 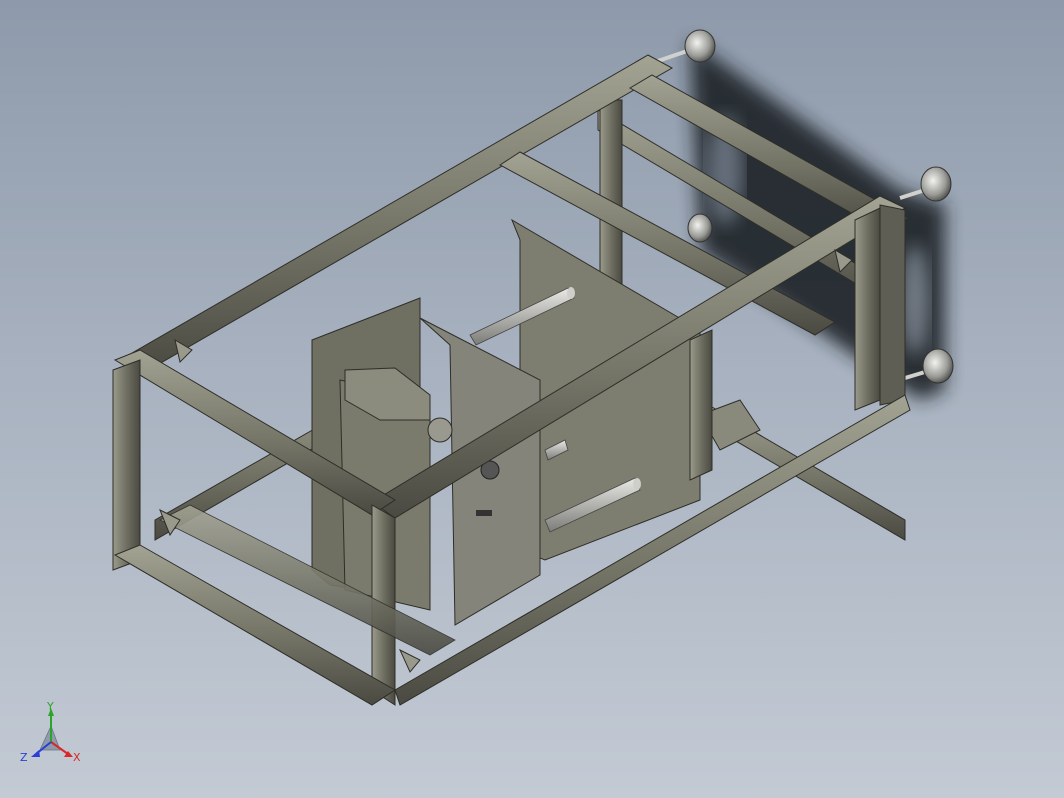 What do you see at coordinates (35, 753) in the screenshot?
I see `triad-z-arrow` at bounding box center [35, 753].